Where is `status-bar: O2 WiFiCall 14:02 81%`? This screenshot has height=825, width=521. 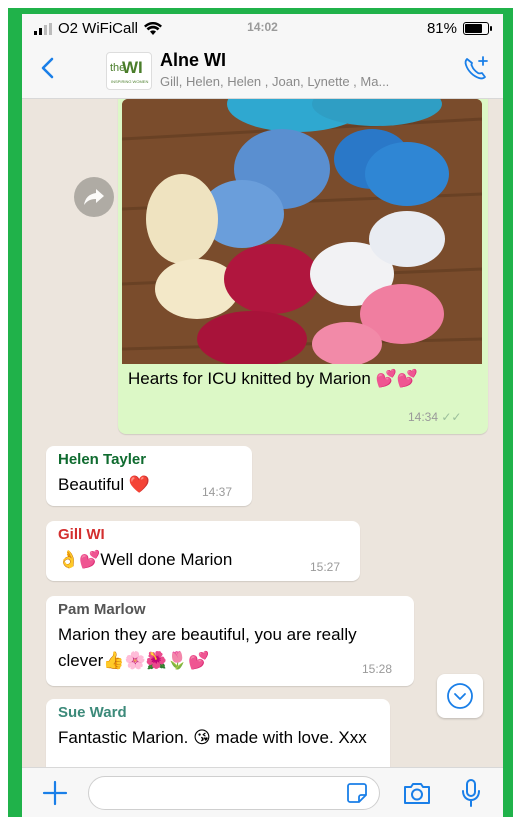 status-bar: O2 WiFiCall 14:02 81% is located at coordinates (262, 28).